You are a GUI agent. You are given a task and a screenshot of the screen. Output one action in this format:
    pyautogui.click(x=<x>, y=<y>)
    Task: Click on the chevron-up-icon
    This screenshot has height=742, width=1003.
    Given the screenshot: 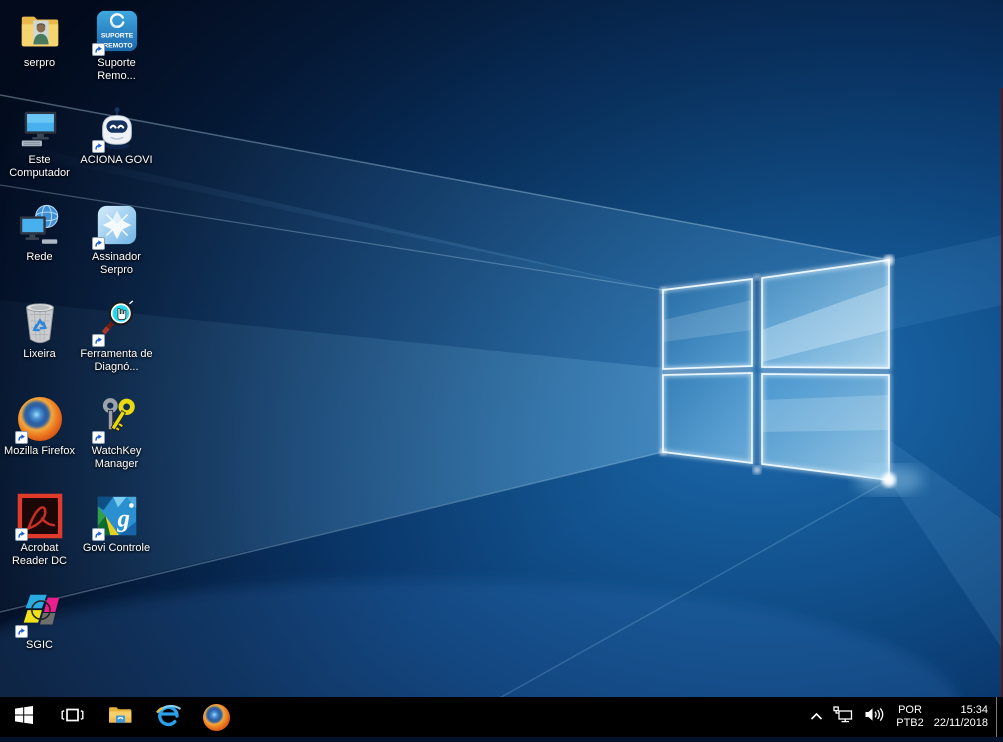 What is the action you would take?
    pyautogui.click(x=816, y=717)
    